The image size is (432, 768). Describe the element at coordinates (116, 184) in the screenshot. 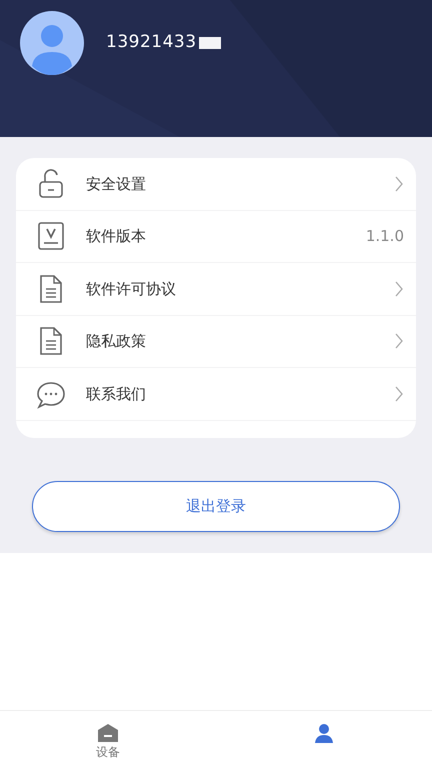

I see `menu-label: 安全设置` at that location.